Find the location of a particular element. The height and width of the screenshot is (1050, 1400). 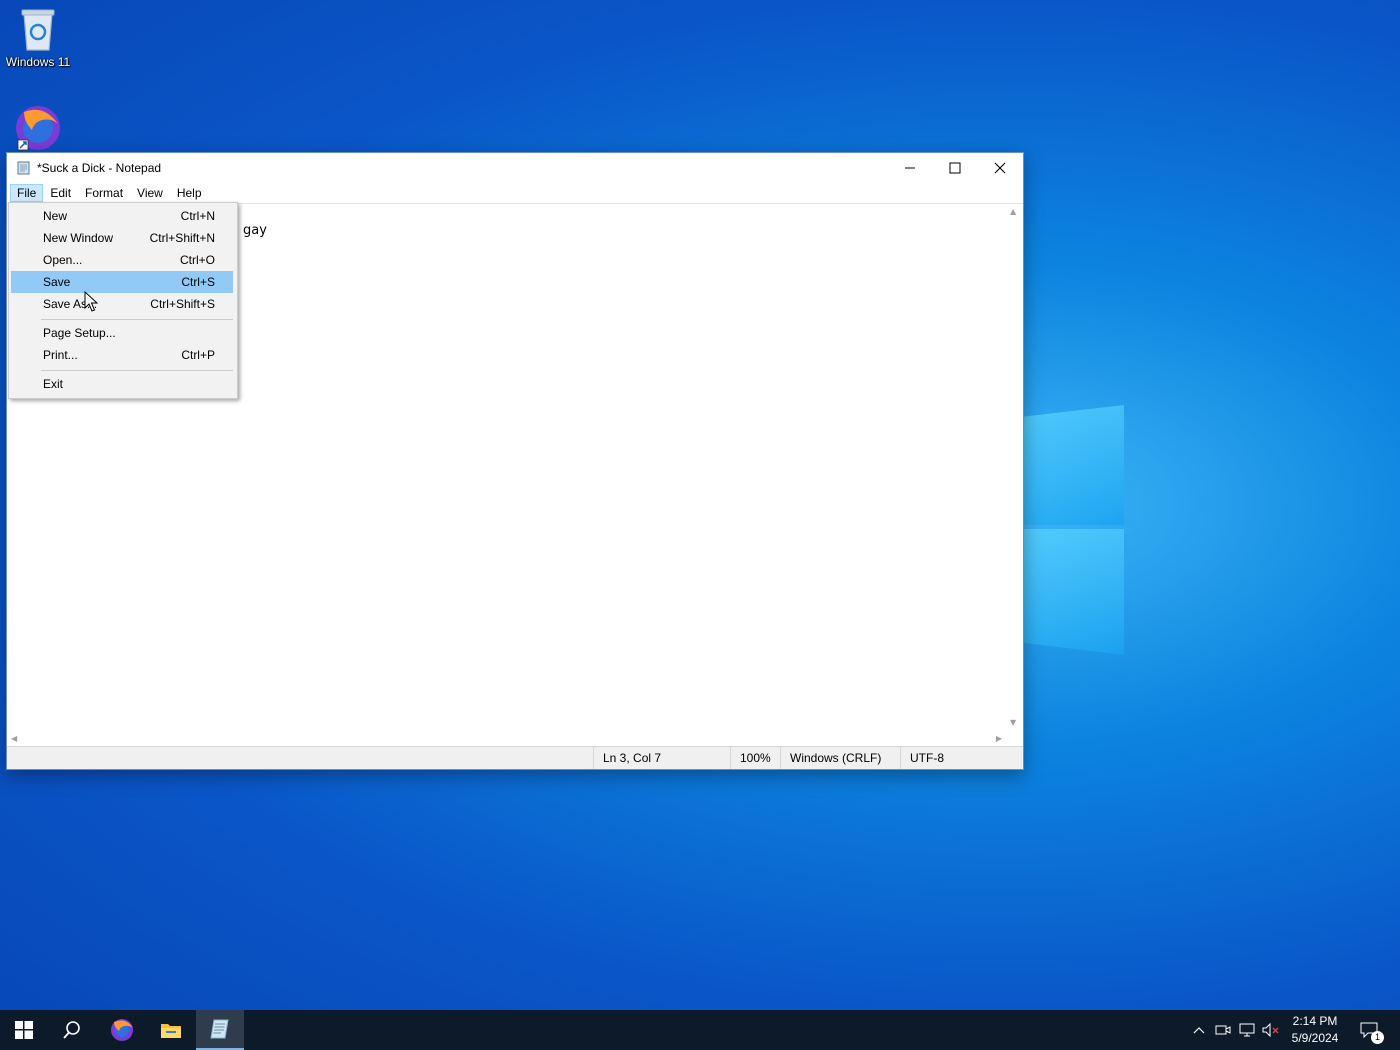

action-center-button: 1 is located at coordinates (1369, 1030).